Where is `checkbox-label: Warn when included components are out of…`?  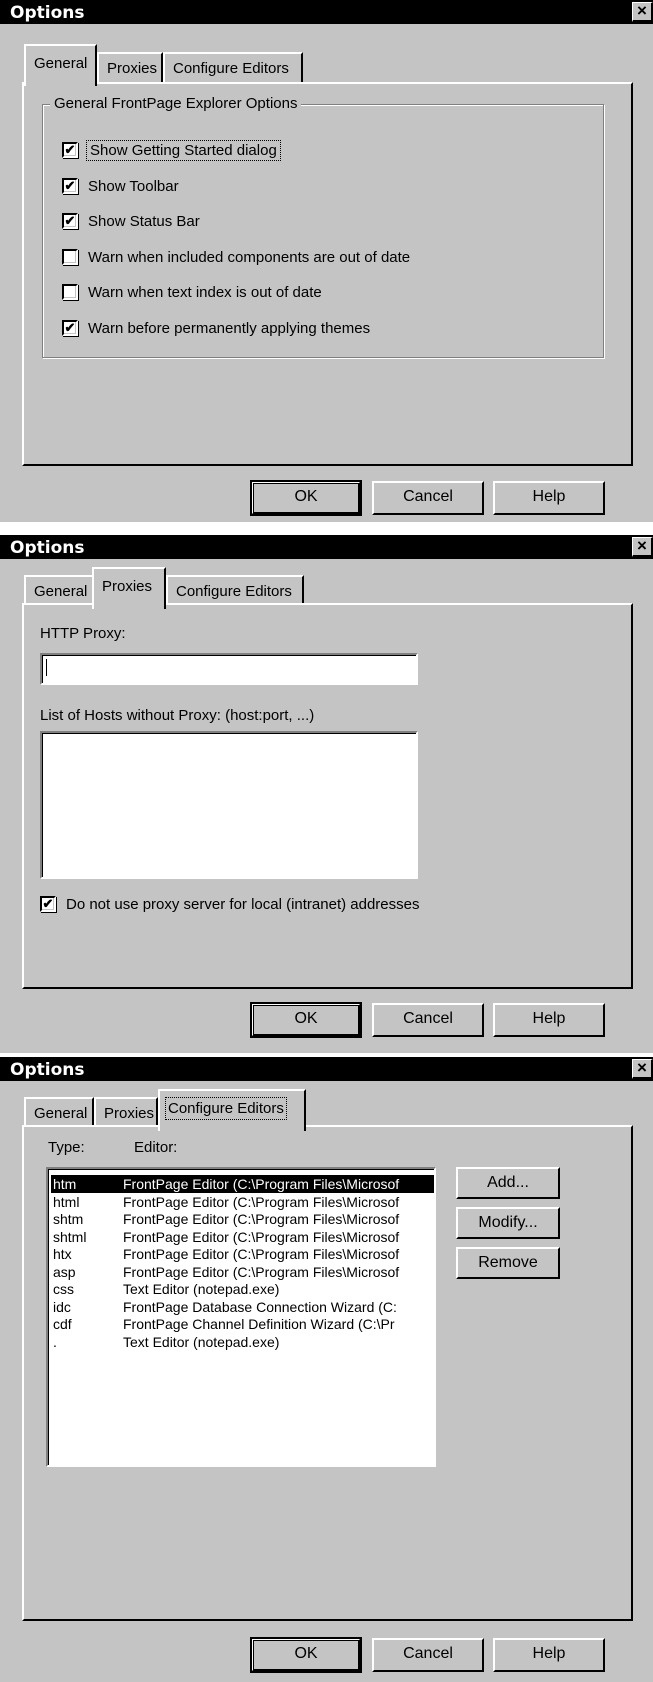
checkbox-label: Warn when included components are out of… is located at coordinates (249, 257).